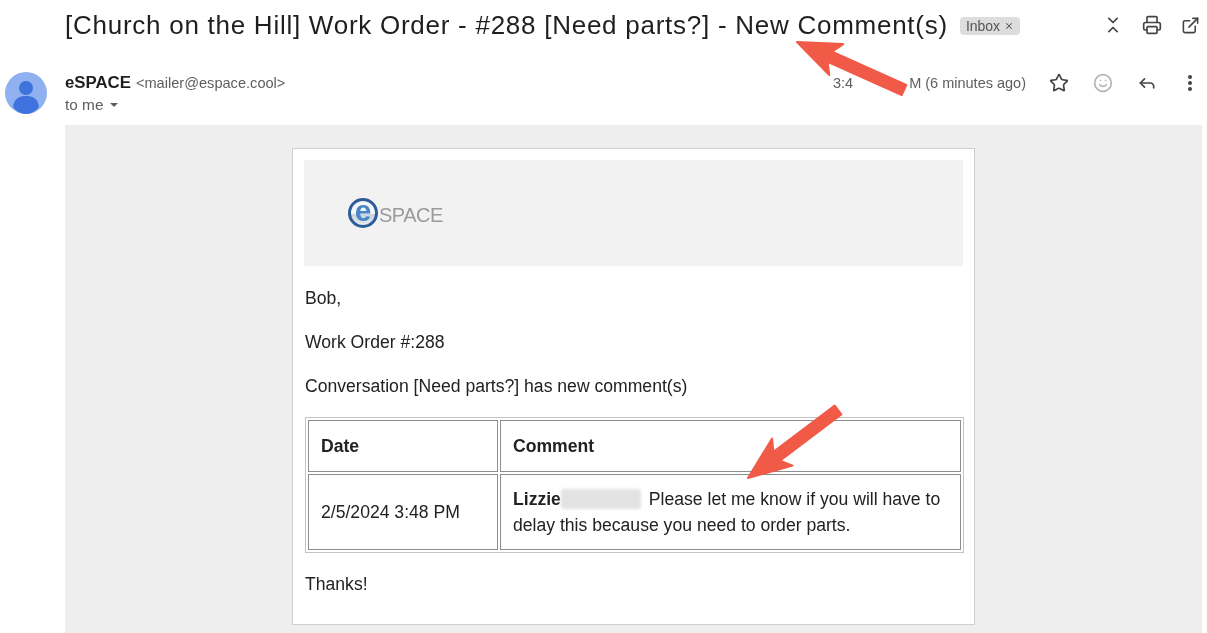  I want to click on date-cell: 2/5/2024 3:48 PM, so click(403, 512).